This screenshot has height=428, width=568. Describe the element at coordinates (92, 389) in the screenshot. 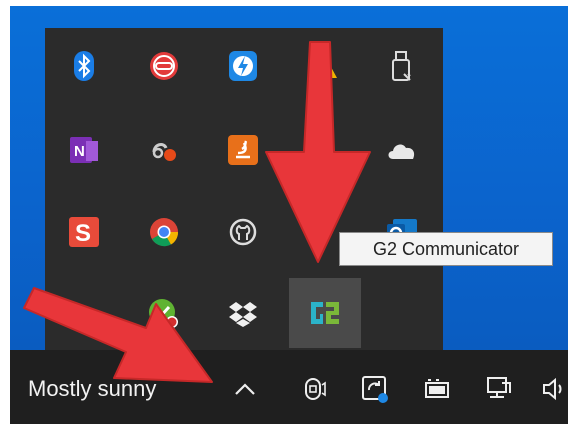

I see `weather-widget-label: Mostly sunny` at that location.